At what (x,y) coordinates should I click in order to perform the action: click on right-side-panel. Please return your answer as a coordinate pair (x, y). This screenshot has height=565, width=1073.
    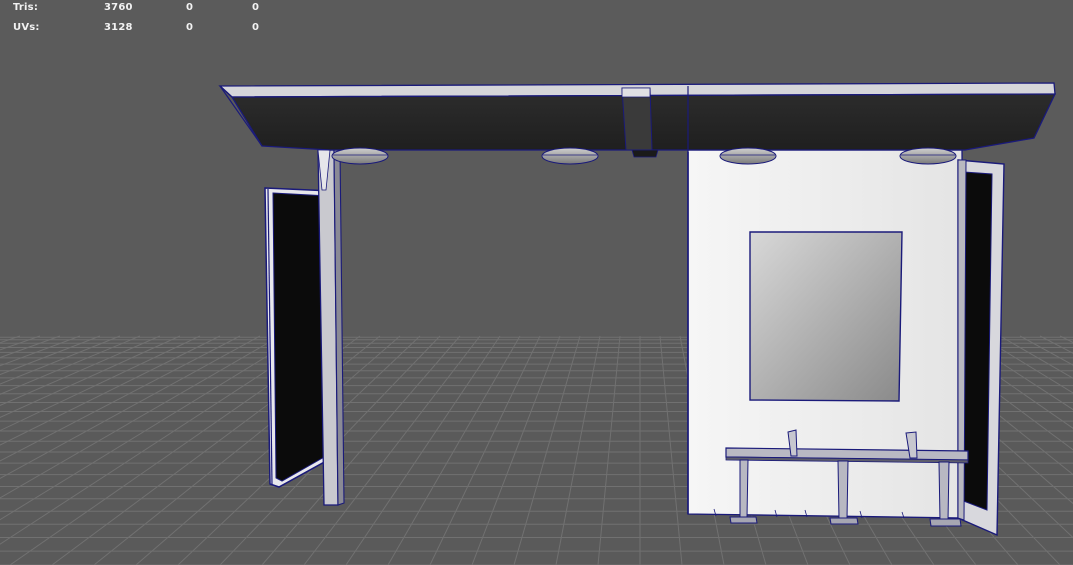
    Looking at the image, I should click on (981, 348).